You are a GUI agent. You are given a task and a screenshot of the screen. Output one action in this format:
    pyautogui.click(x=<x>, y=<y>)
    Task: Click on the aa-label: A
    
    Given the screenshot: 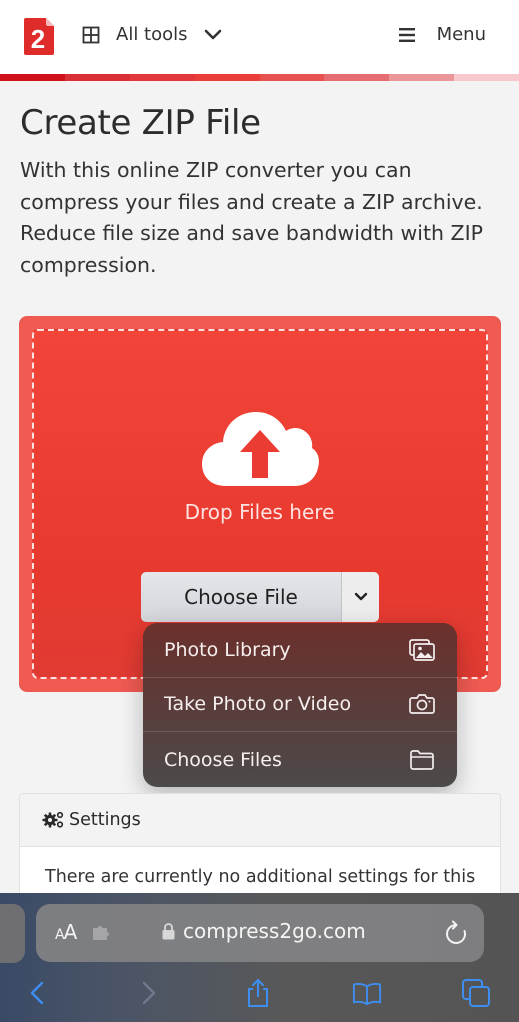 What is the action you would take?
    pyautogui.click(x=70, y=932)
    